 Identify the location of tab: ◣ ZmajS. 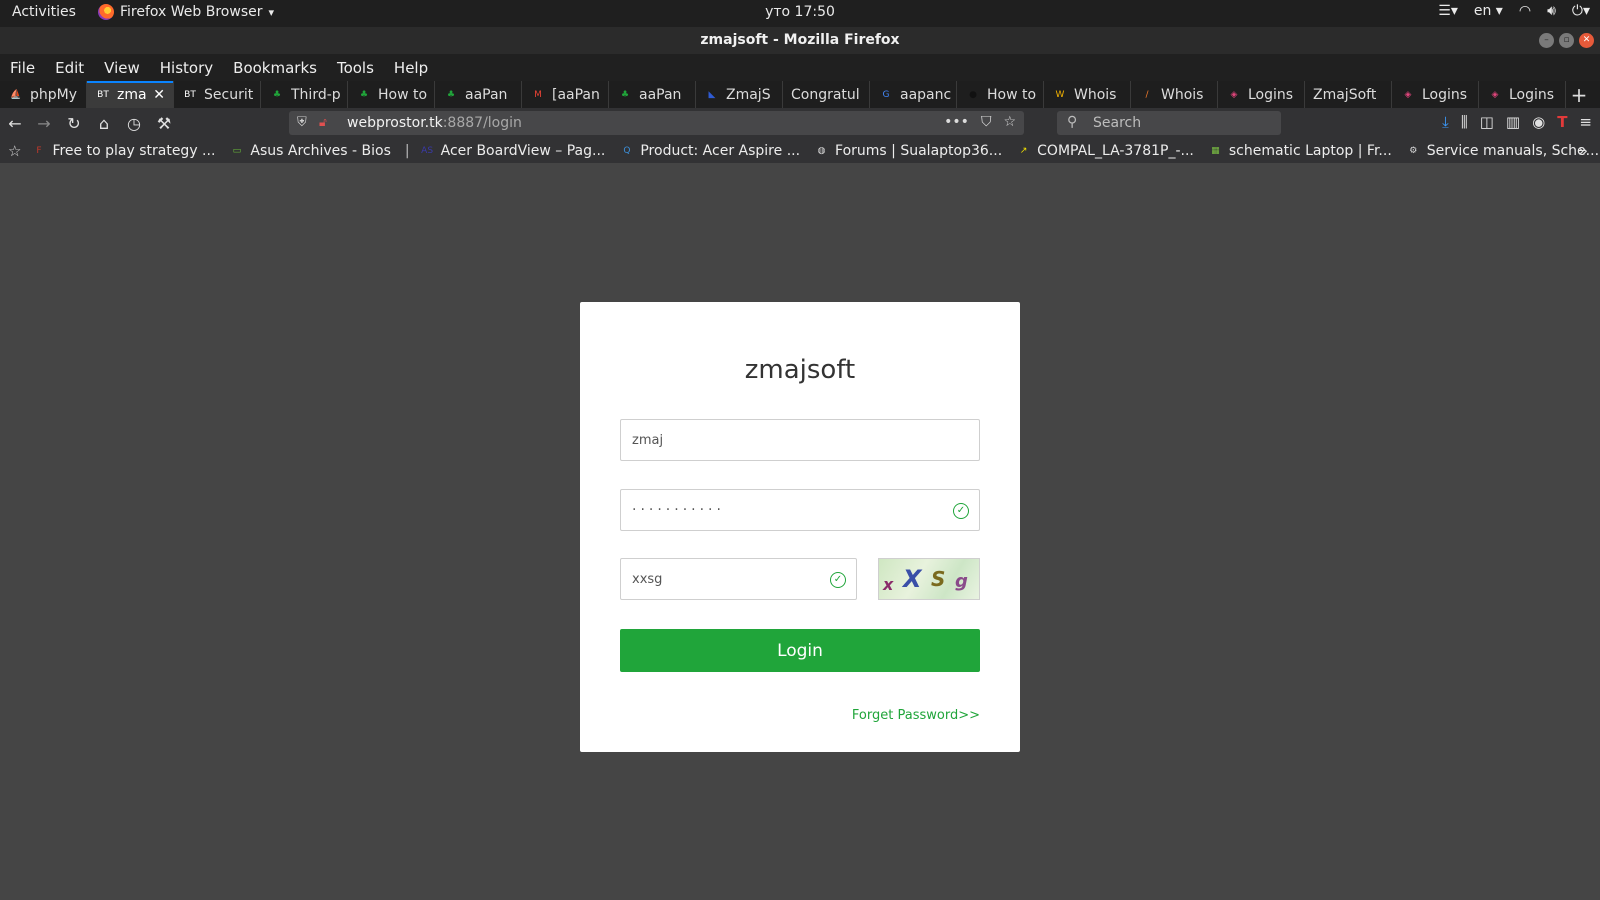
(739, 94).